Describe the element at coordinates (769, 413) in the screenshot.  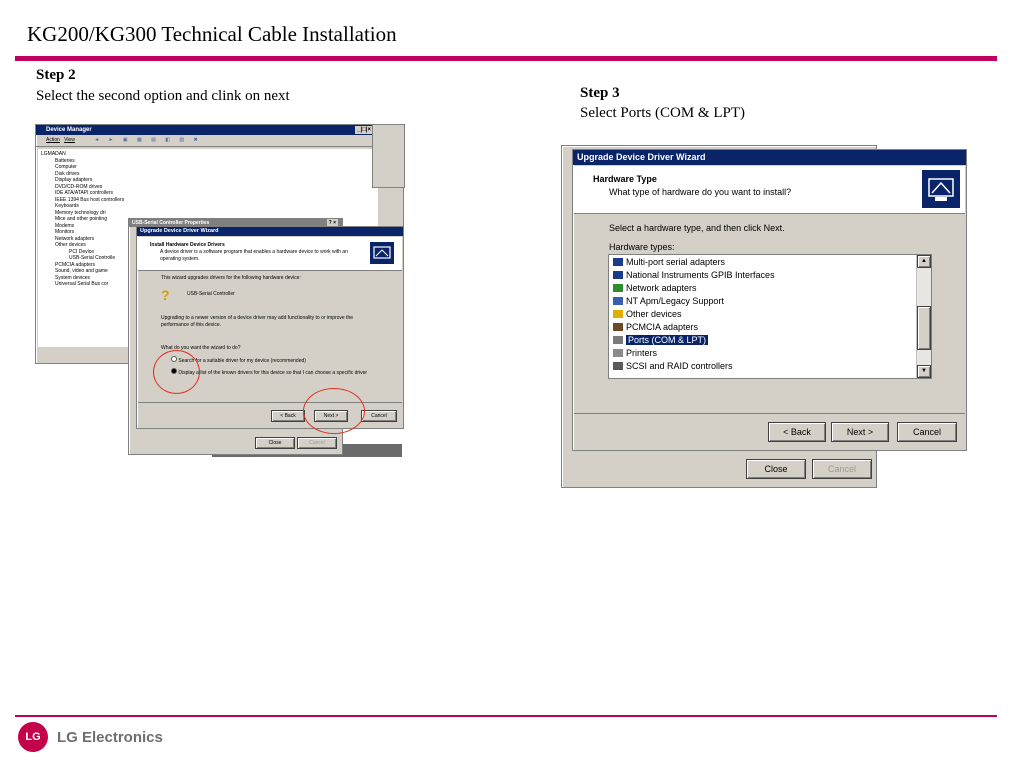
I see `large-wizard-divider` at that location.